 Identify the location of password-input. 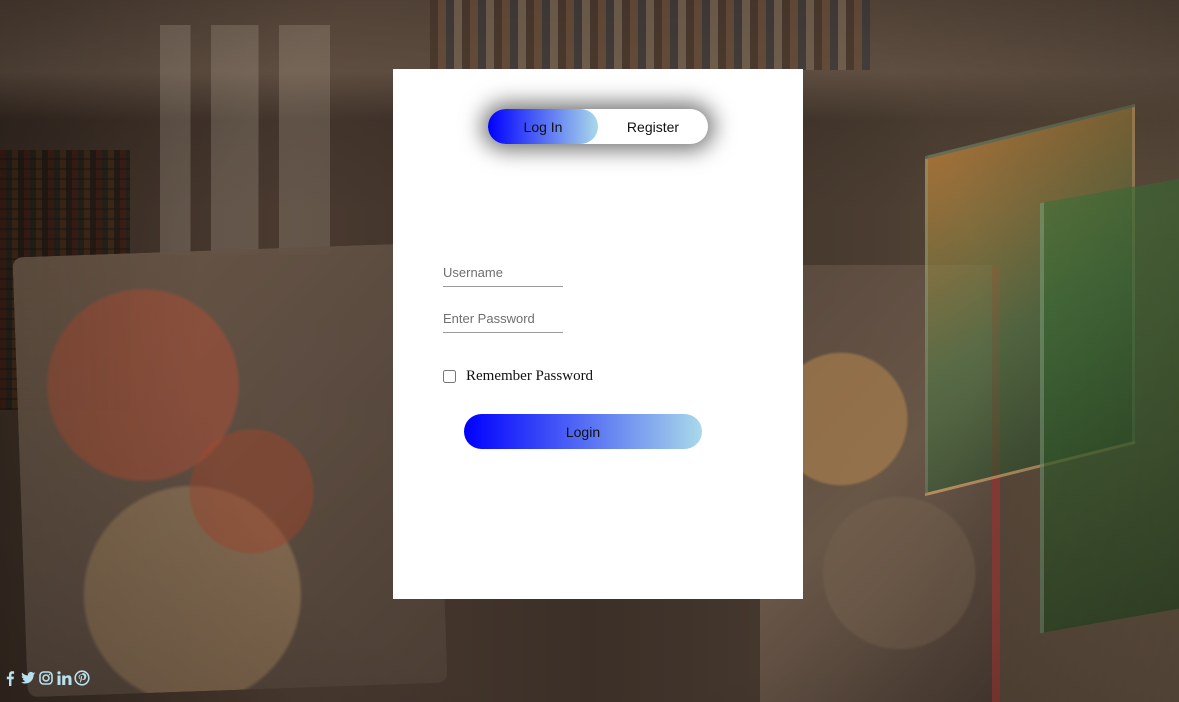
(503, 318).